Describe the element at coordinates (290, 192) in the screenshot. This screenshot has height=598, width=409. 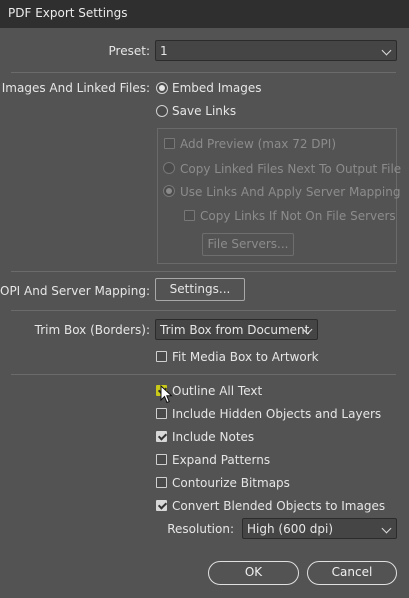
I see `use-links-label: Use Links And Apply Server Mapping` at that location.